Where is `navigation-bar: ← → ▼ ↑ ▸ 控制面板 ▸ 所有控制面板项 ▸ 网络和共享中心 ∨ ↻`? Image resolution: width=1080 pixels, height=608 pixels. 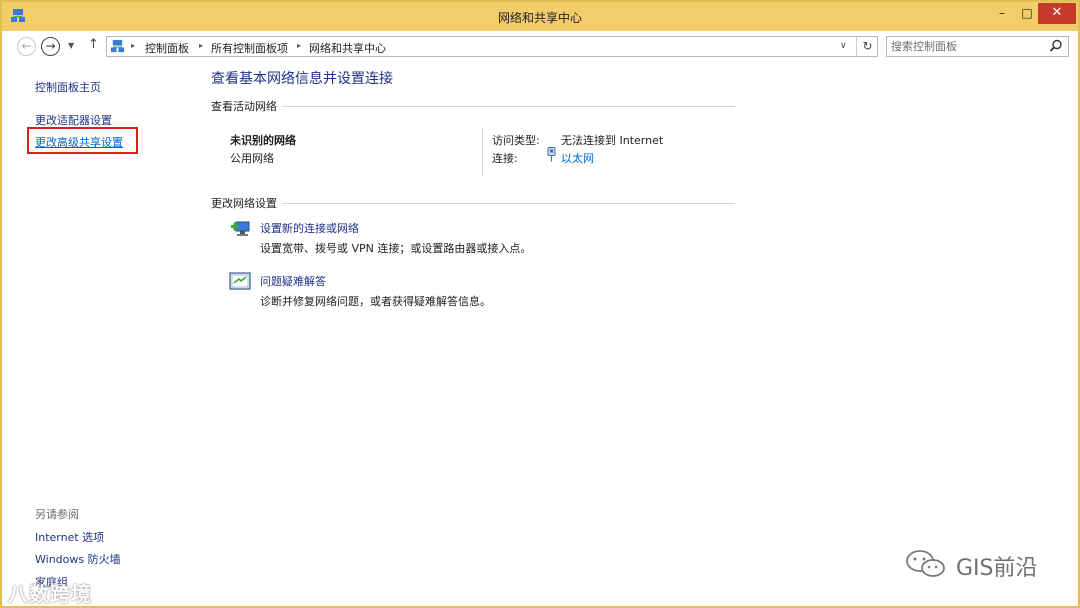
navigation-bar: ← → ▼ ↑ ▸ 控制面板 ▸ 所有控制面板项 ▸ 网络和共享中心 ∨ ↻ is located at coordinates (540, 46).